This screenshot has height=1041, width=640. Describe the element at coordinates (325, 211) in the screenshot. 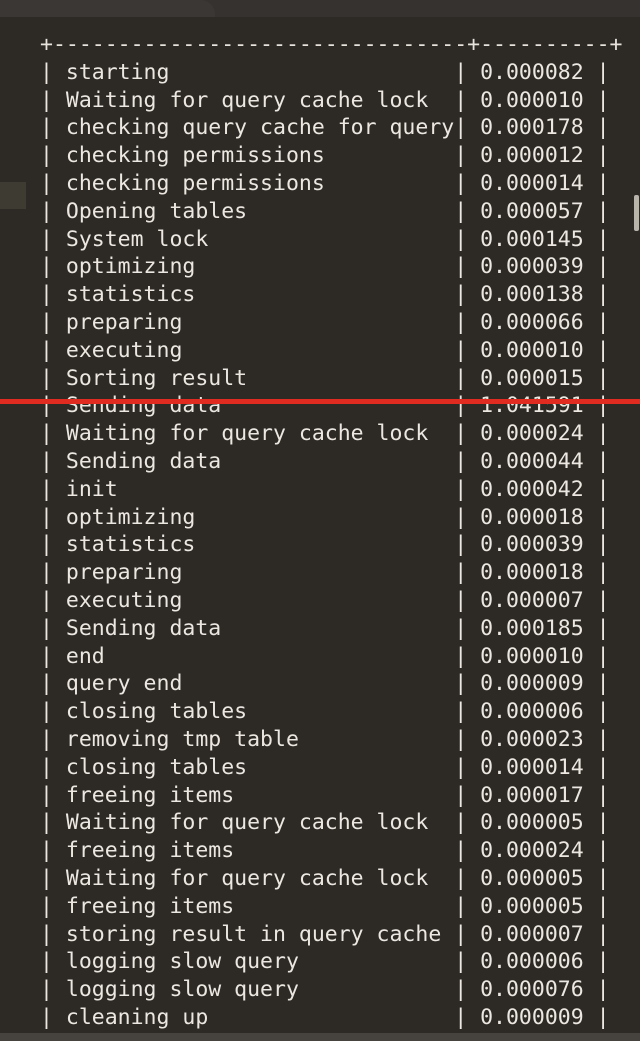

I see `table-row: | Opening tables | 0.000057 |` at that location.